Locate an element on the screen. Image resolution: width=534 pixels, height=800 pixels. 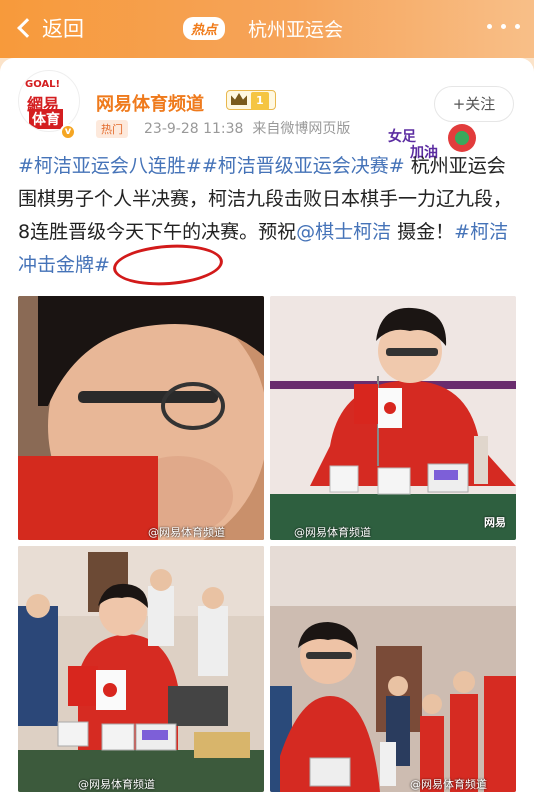
level-badge: 1 is located at coordinates (251, 100).